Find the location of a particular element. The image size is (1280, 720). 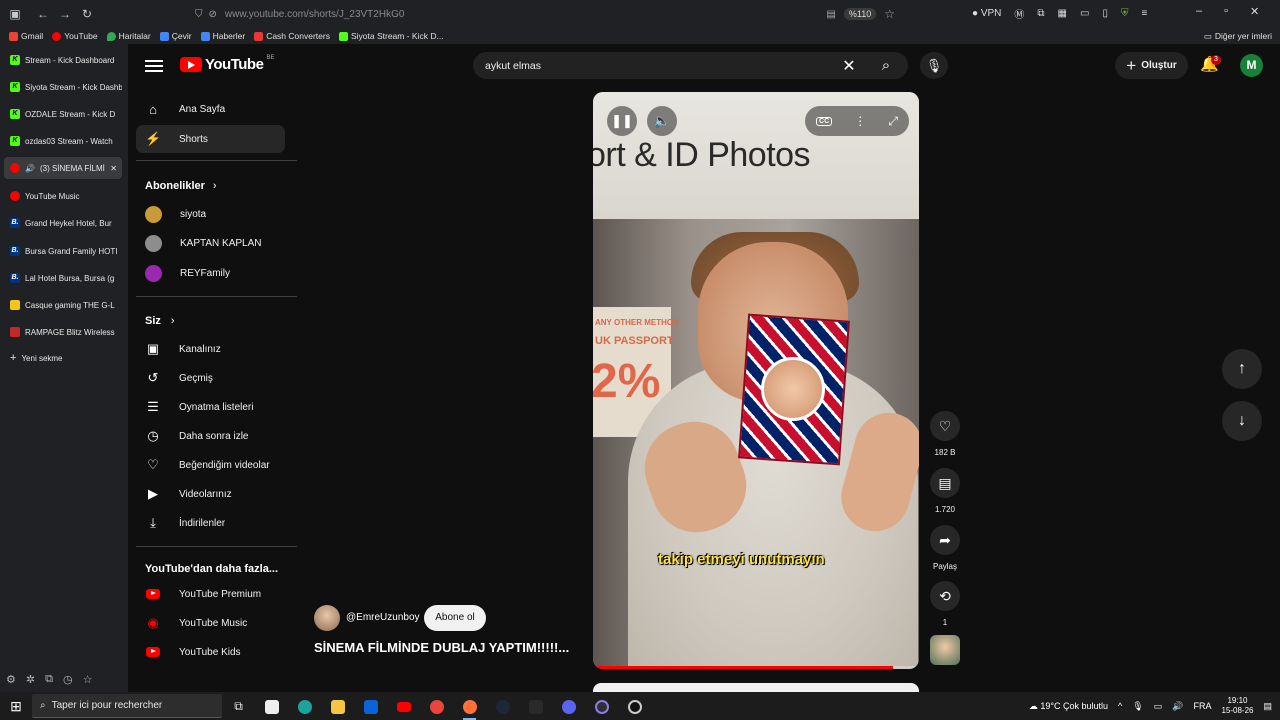

comment-action: ▤ 1.720 is located at coordinates (945, 491).